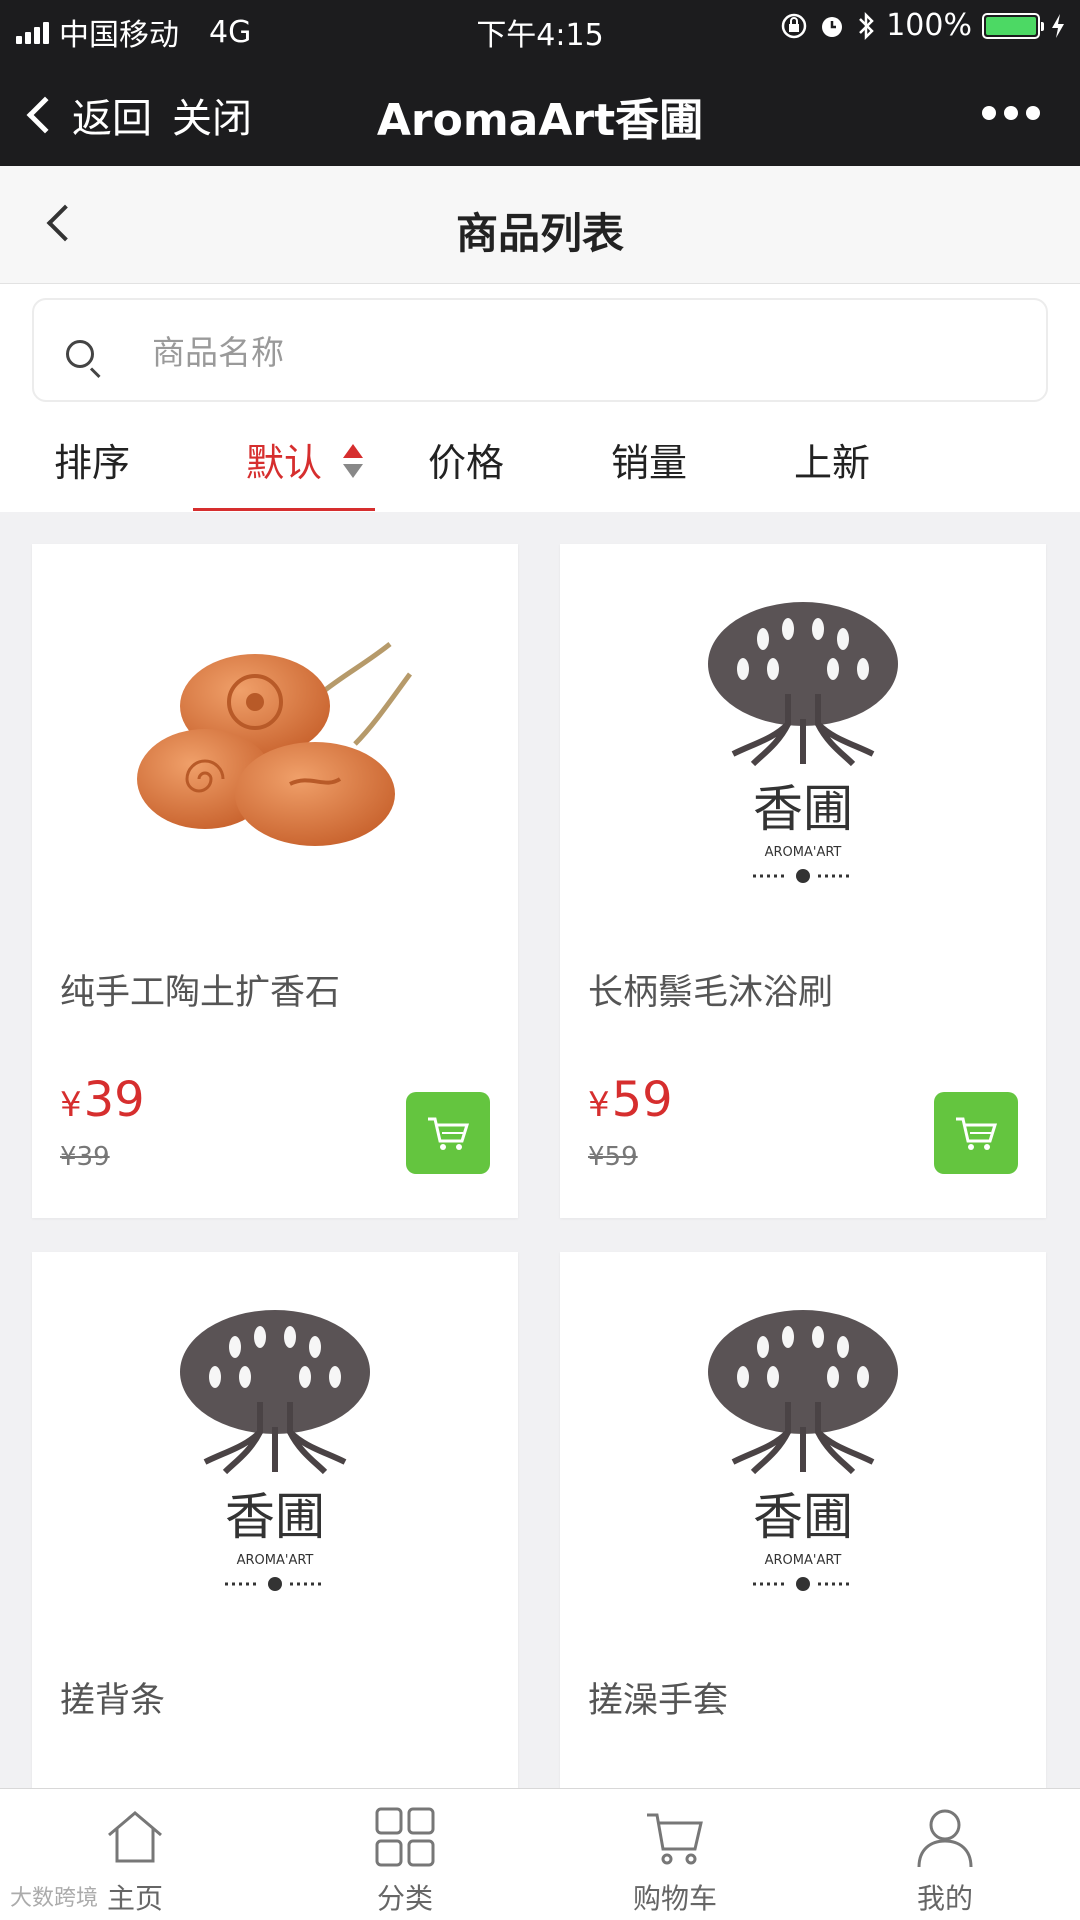 This screenshot has height=1920, width=1080. I want to click on product-name: 搓澡手套, so click(658, 1701).